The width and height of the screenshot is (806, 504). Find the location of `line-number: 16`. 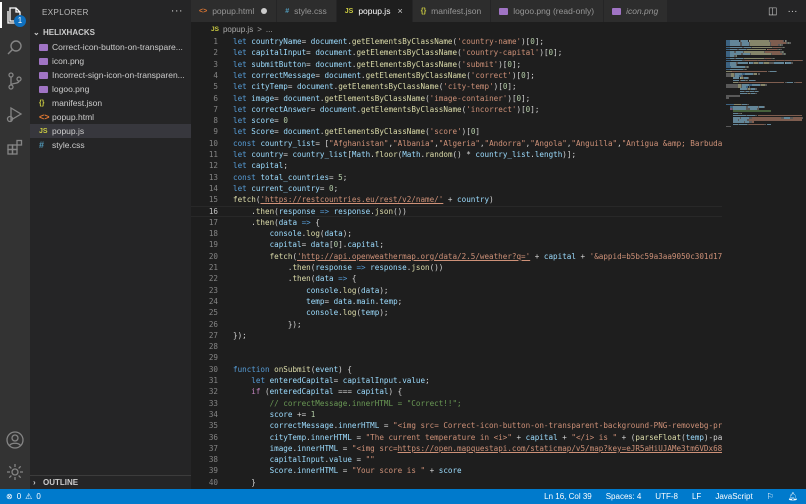

line-number: 16 is located at coordinates (213, 211).